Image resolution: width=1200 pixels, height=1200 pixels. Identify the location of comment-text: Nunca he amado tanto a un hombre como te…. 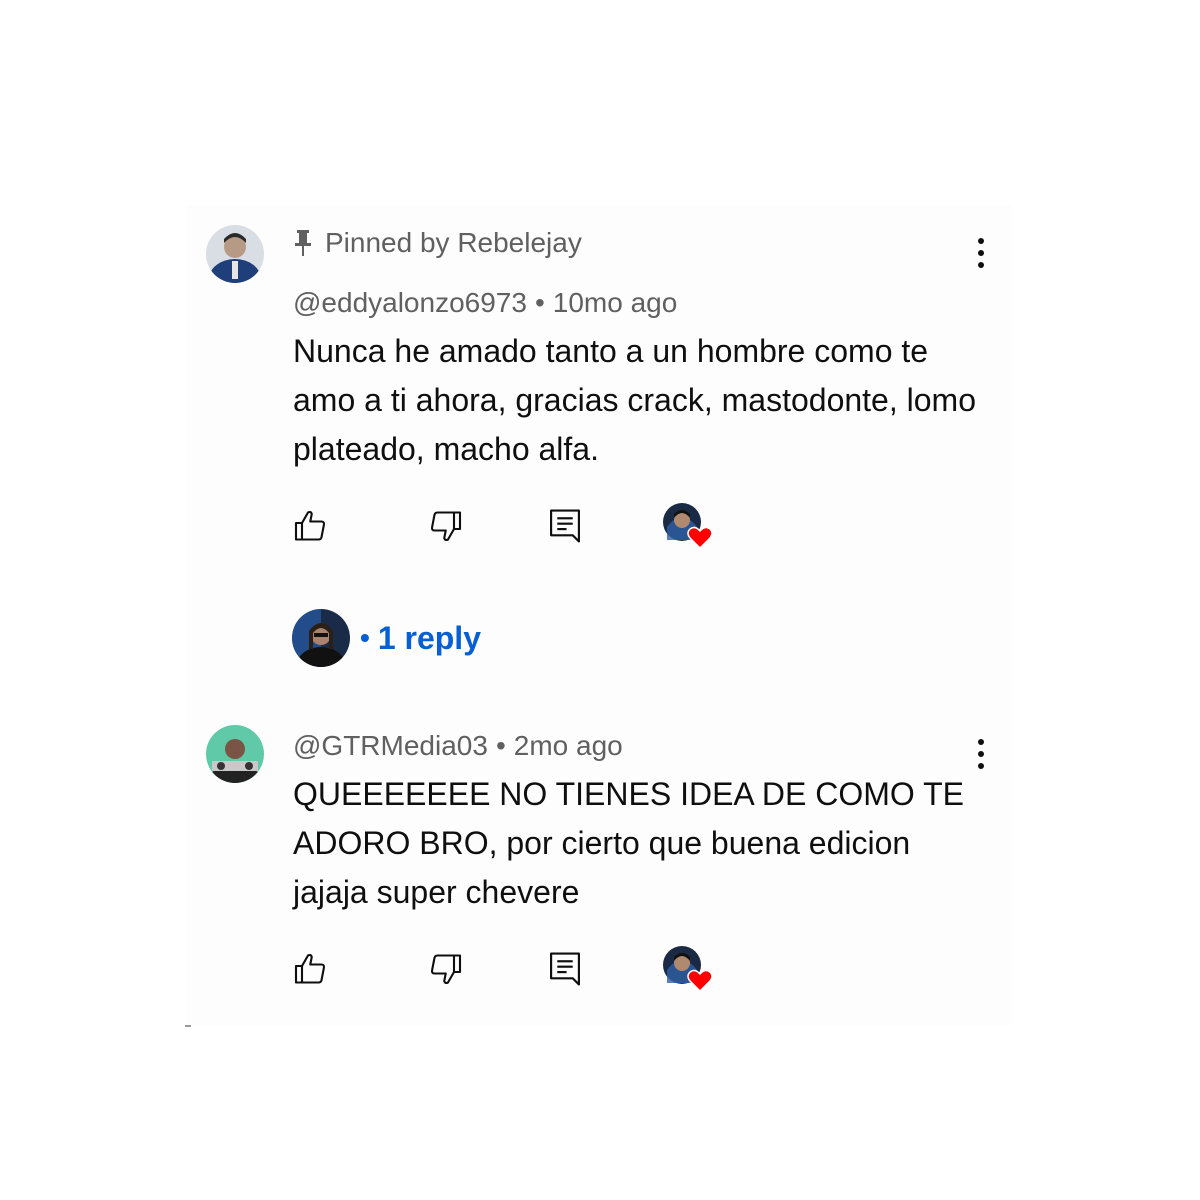
(634, 400).